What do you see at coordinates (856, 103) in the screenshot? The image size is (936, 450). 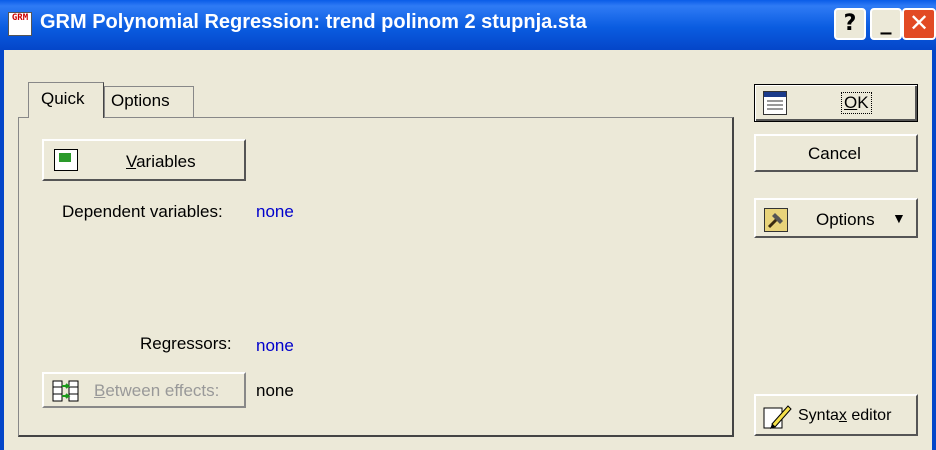 I see `ok-button-label: OK` at bounding box center [856, 103].